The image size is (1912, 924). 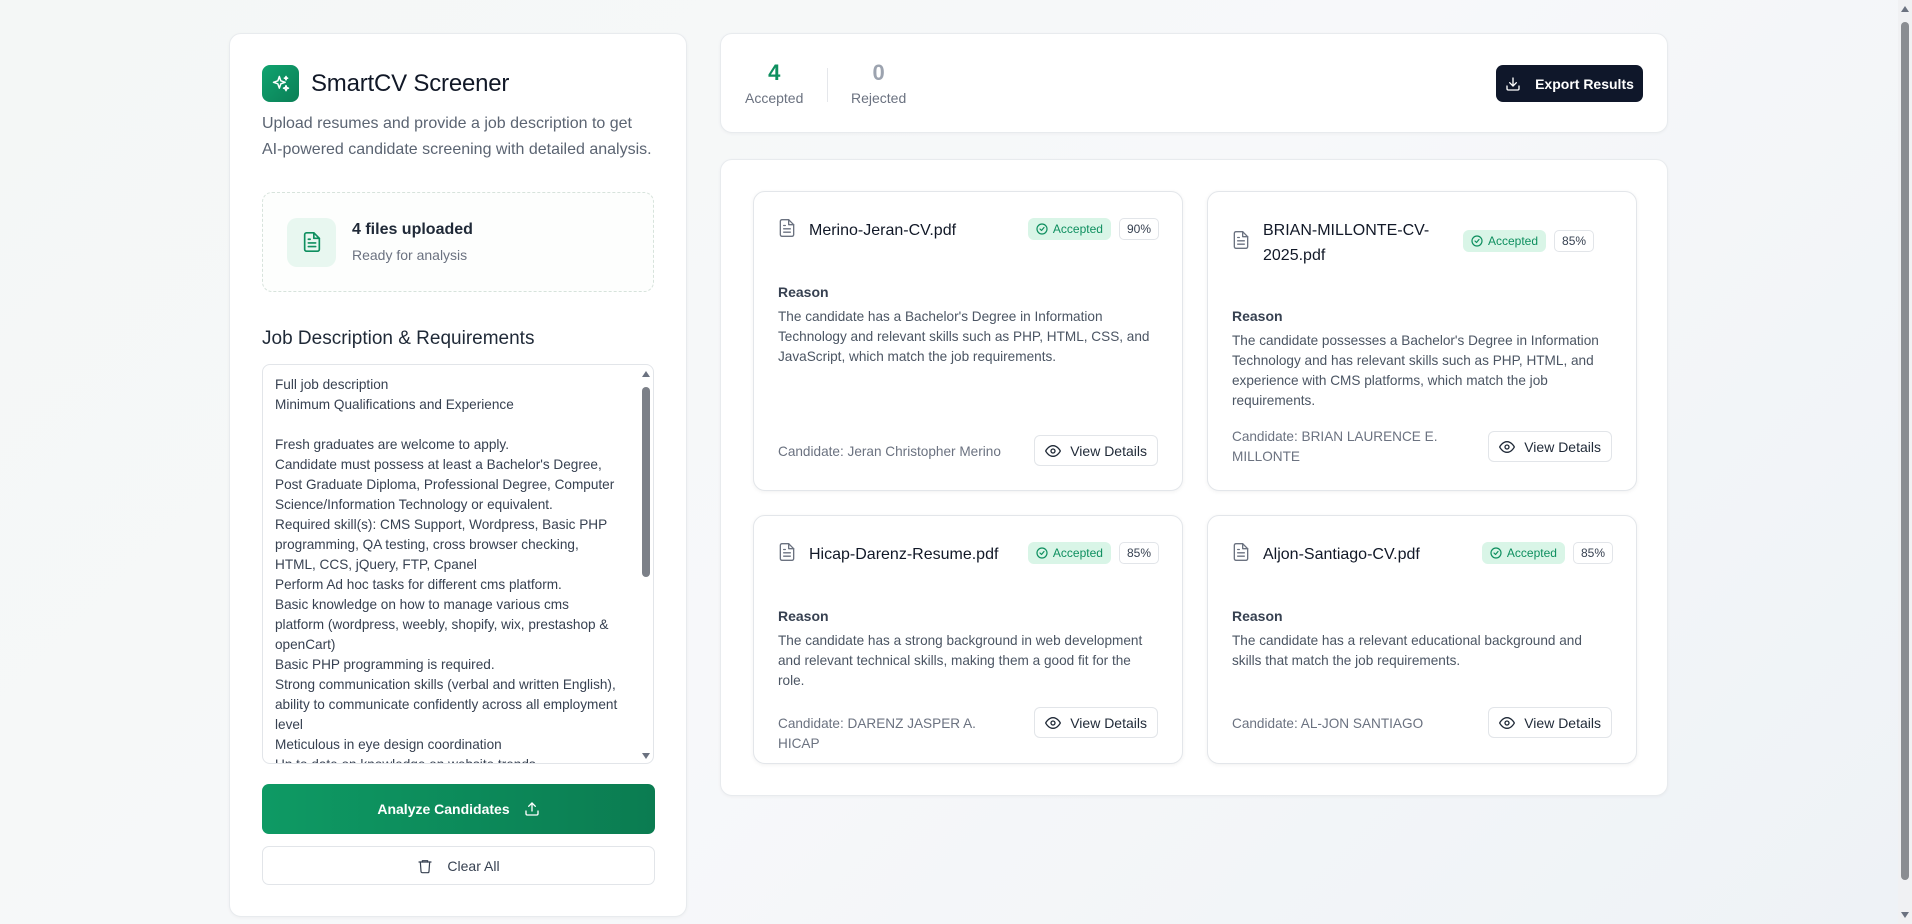 What do you see at coordinates (774, 98) in the screenshot?
I see `accepted-label: Accepted` at bounding box center [774, 98].